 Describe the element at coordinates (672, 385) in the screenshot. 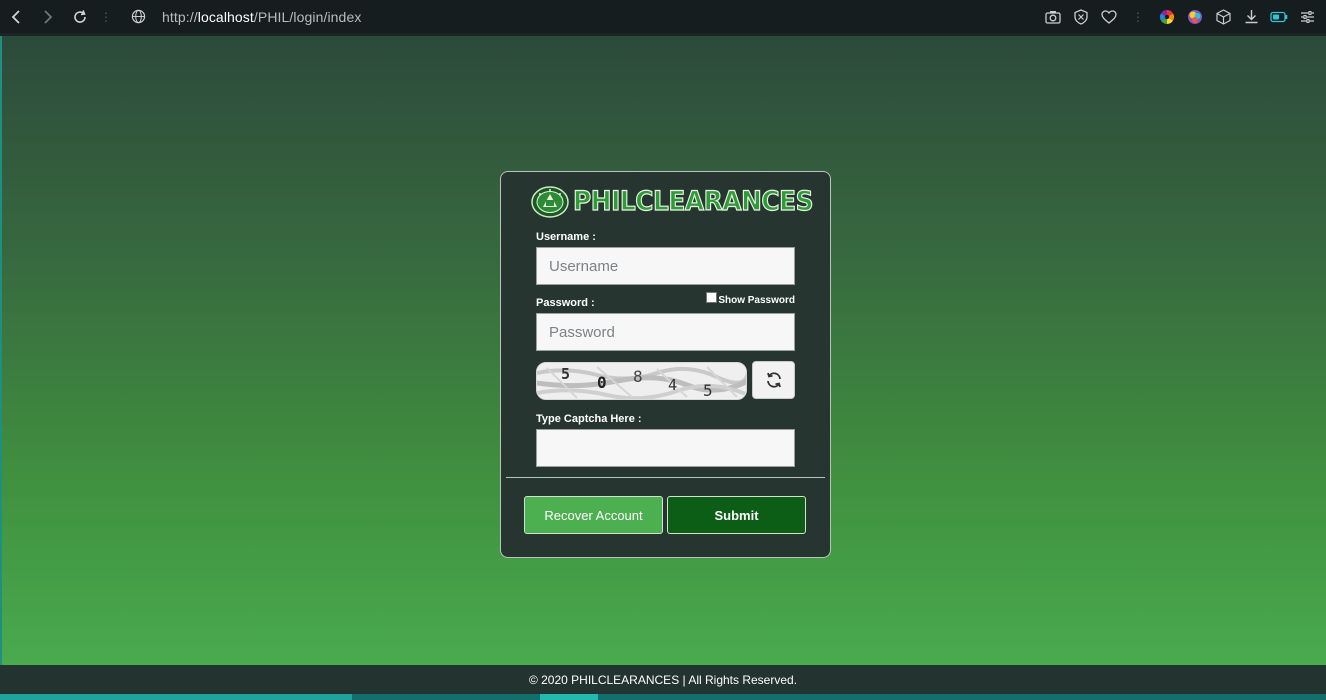

I see `captcha-digit-4: 4` at that location.